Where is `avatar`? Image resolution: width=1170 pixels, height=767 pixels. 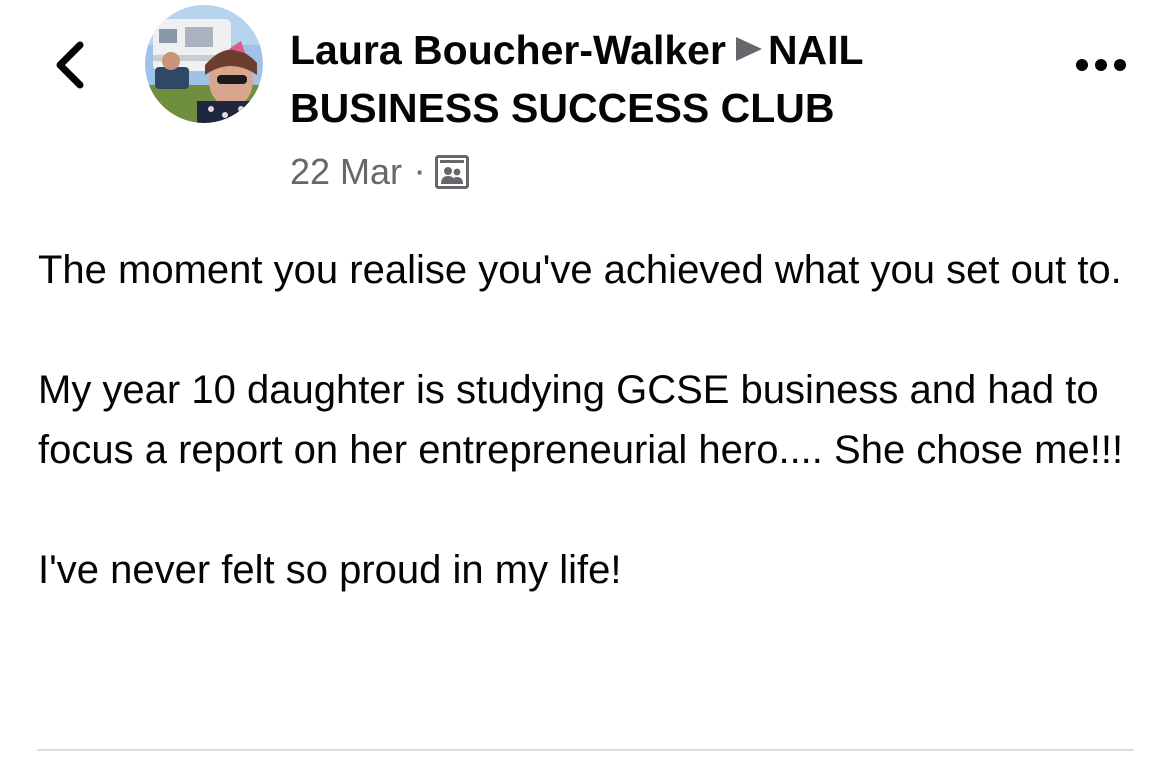 avatar is located at coordinates (204, 64).